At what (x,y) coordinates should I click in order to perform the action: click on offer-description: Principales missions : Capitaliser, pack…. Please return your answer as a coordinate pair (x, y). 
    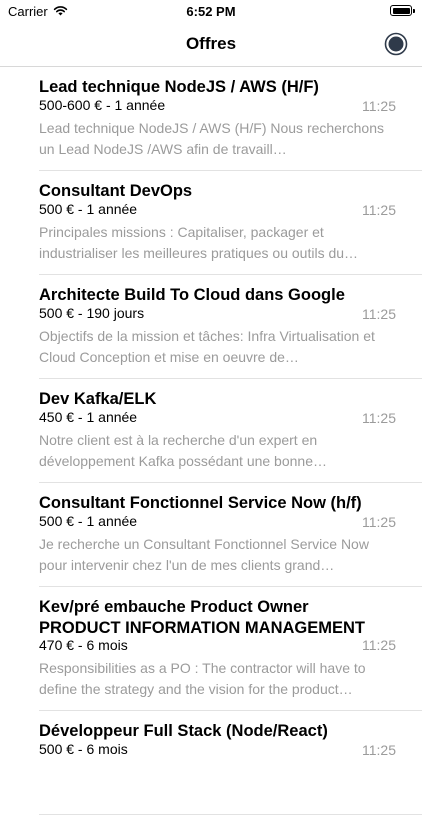
    Looking at the image, I should click on (199, 242).